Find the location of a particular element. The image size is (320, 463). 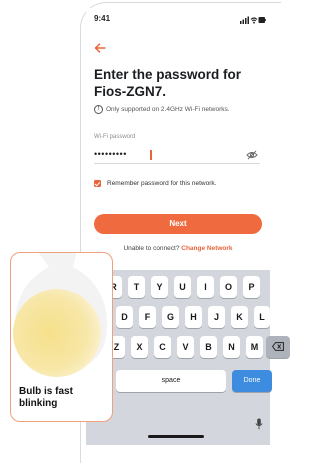

key-x: X is located at coordinates (139, 347).